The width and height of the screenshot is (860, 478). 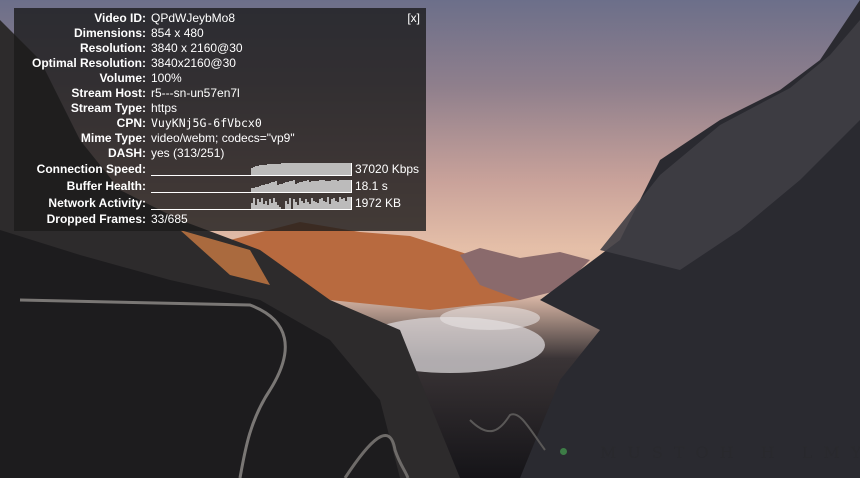 What do you see at coordinates (193, 63) in the screenshot?
I see `stat-value: 3840x2160@30` at bounding box center [193, 63].